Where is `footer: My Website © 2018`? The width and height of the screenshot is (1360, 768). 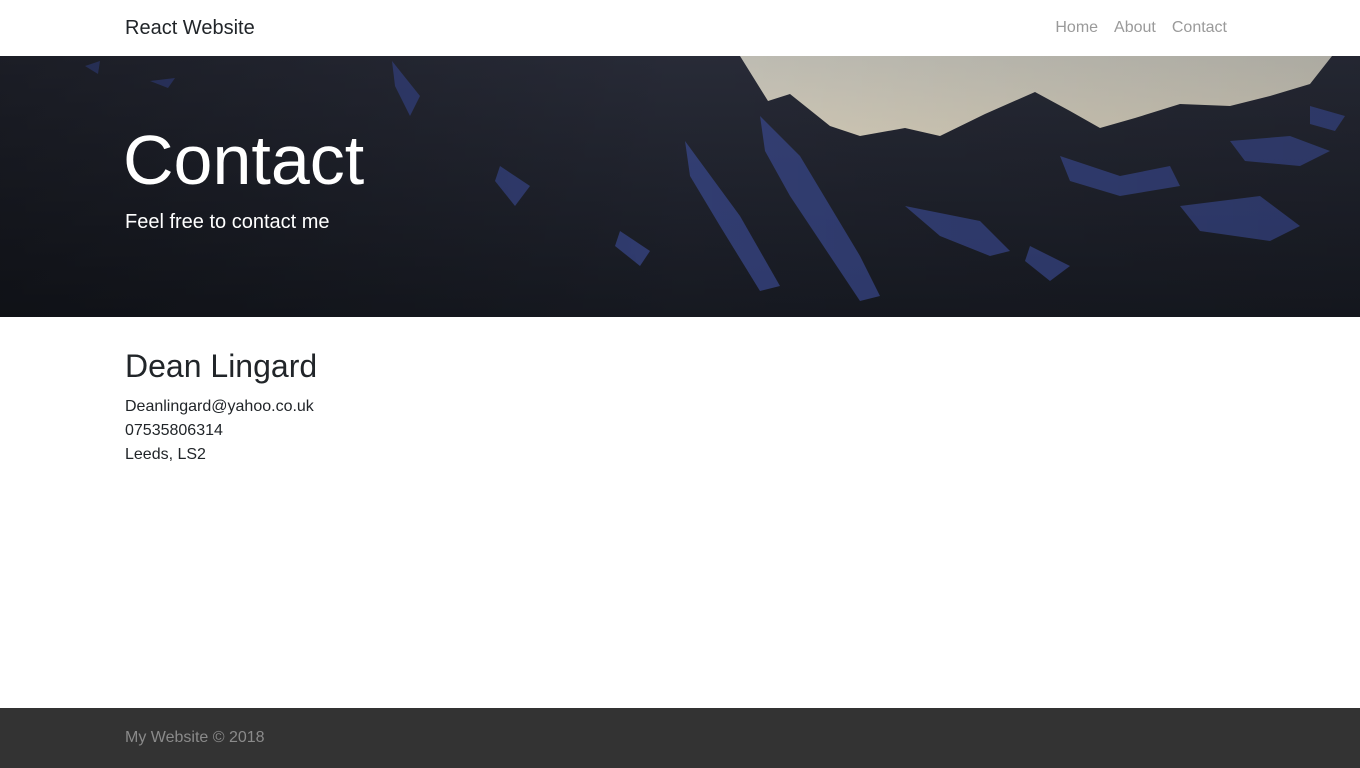
footer: My Website © 2018 is located at coordinates (680, 738).